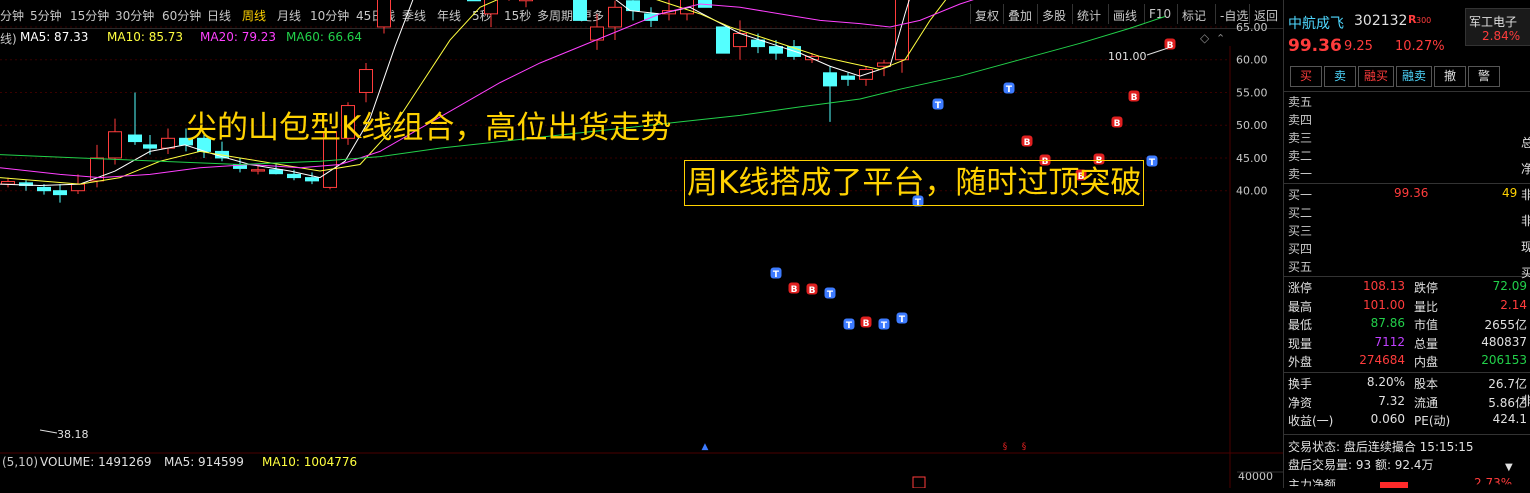 This screenshot has height=493, width=1530. Describe the element at coordinates (1384, 286) in the screenshot. I see `stats-value-a: 108.13` at that location.